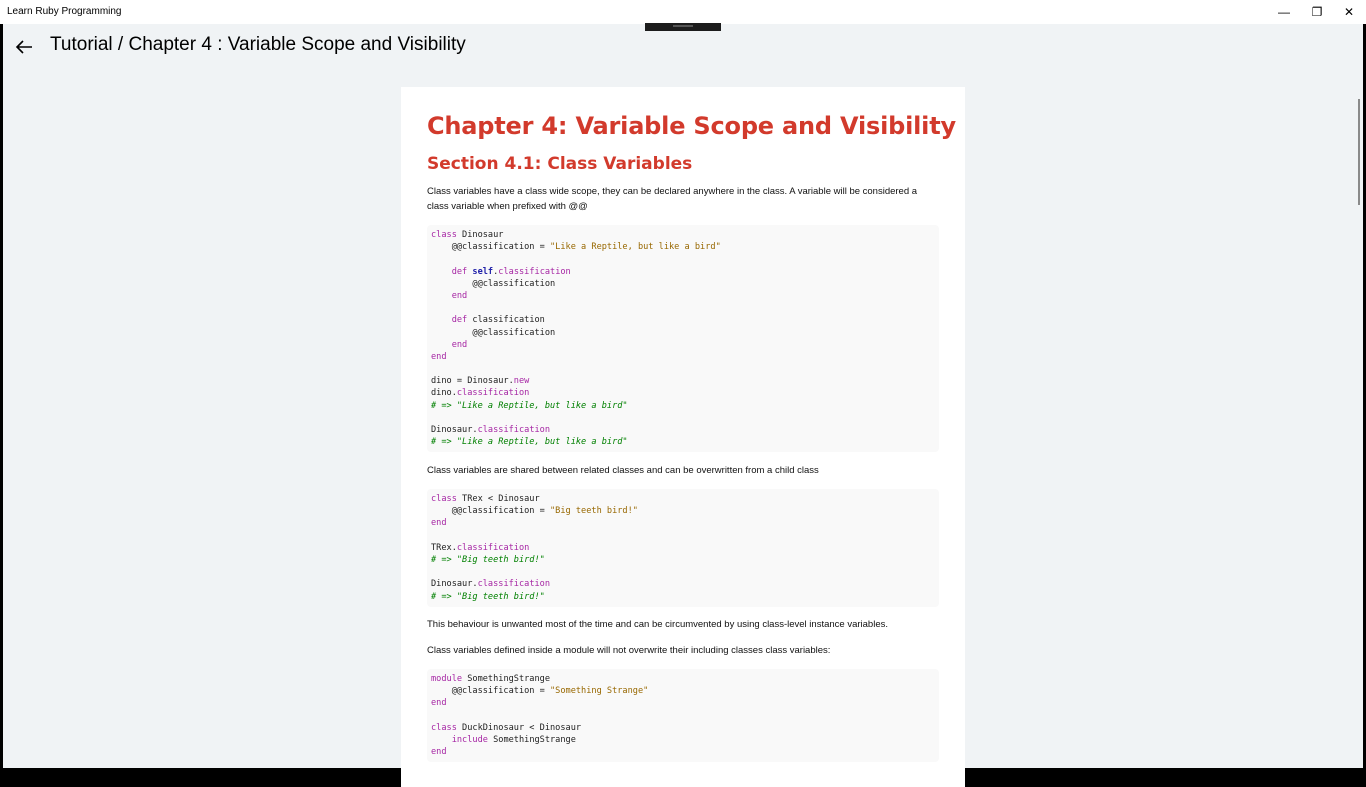  I want to click on maximize-button: ❐, so click(1317, 12).